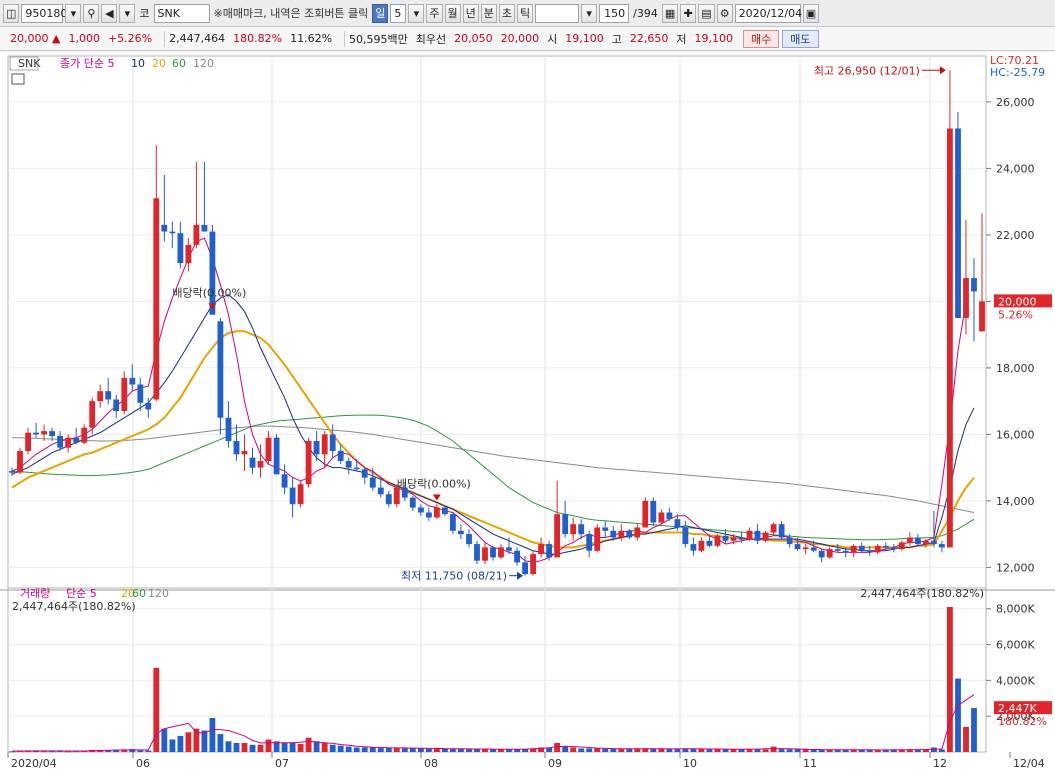 The width and height of the screenshot is (1055, 774). What do you see at coordinates (11, 13) in the screenshot?
I see `window-icon: ◫` at bounding box center [11, 13].